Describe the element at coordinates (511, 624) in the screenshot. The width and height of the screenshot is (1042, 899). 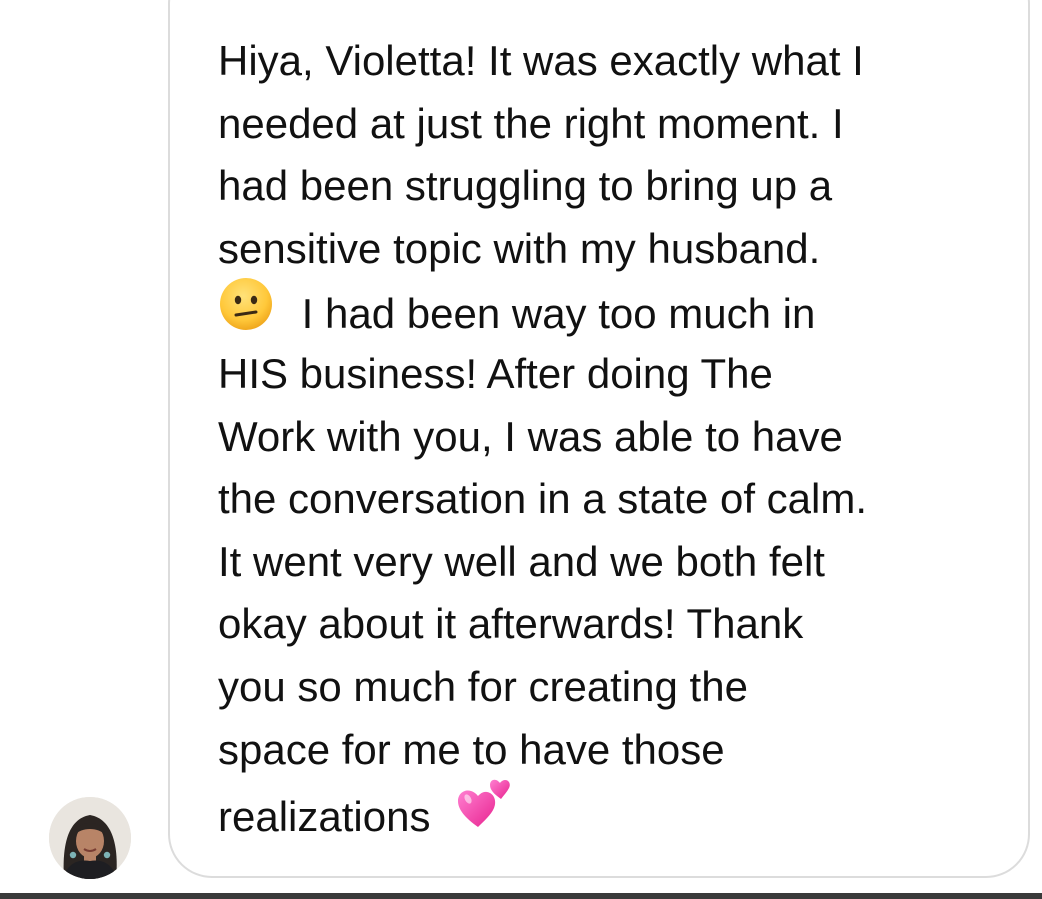
I see `message-line: okay about it afterwards! Thank` at that location.